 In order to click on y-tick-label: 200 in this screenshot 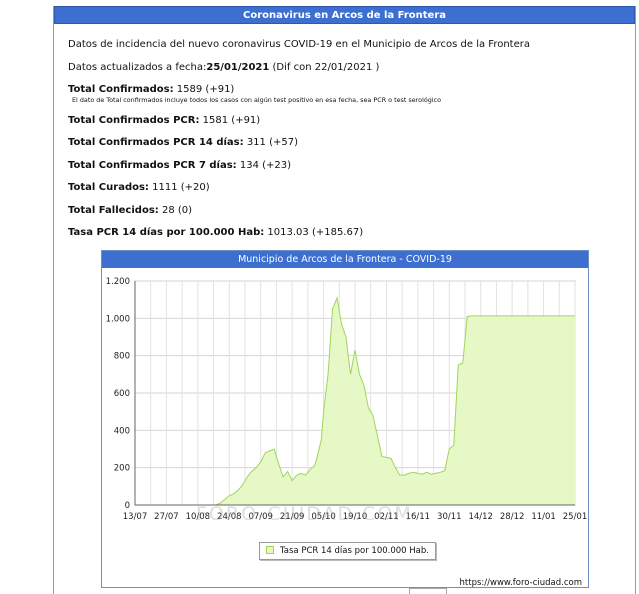, I will do `click(122, 469)`.